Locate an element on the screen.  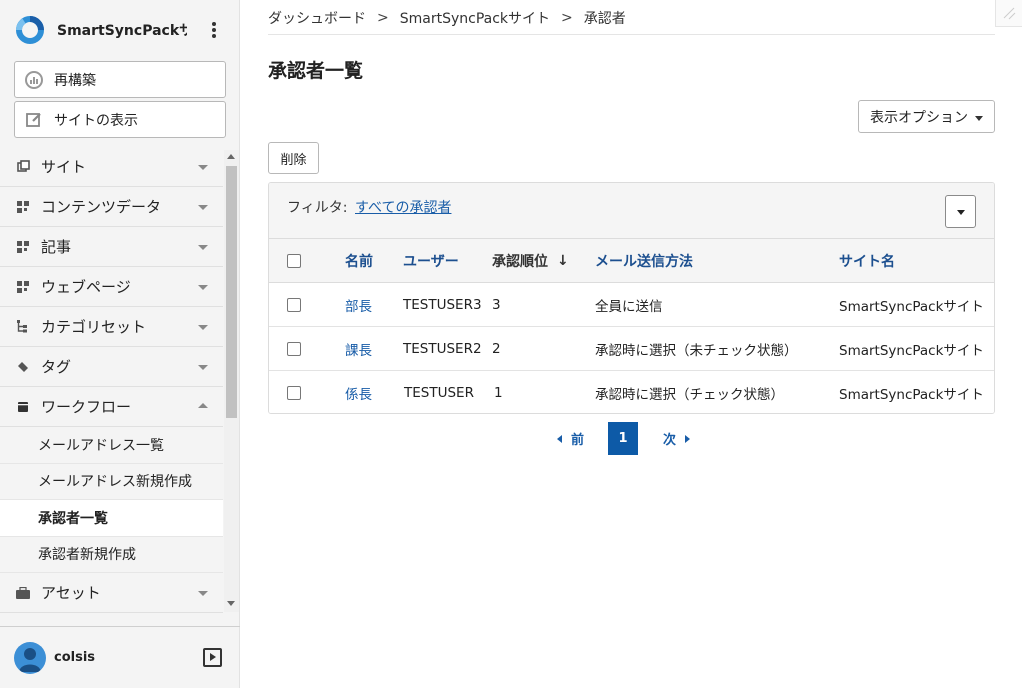
sidebar-item-webpages: ウェブページ is located at coordinates (111, 287).